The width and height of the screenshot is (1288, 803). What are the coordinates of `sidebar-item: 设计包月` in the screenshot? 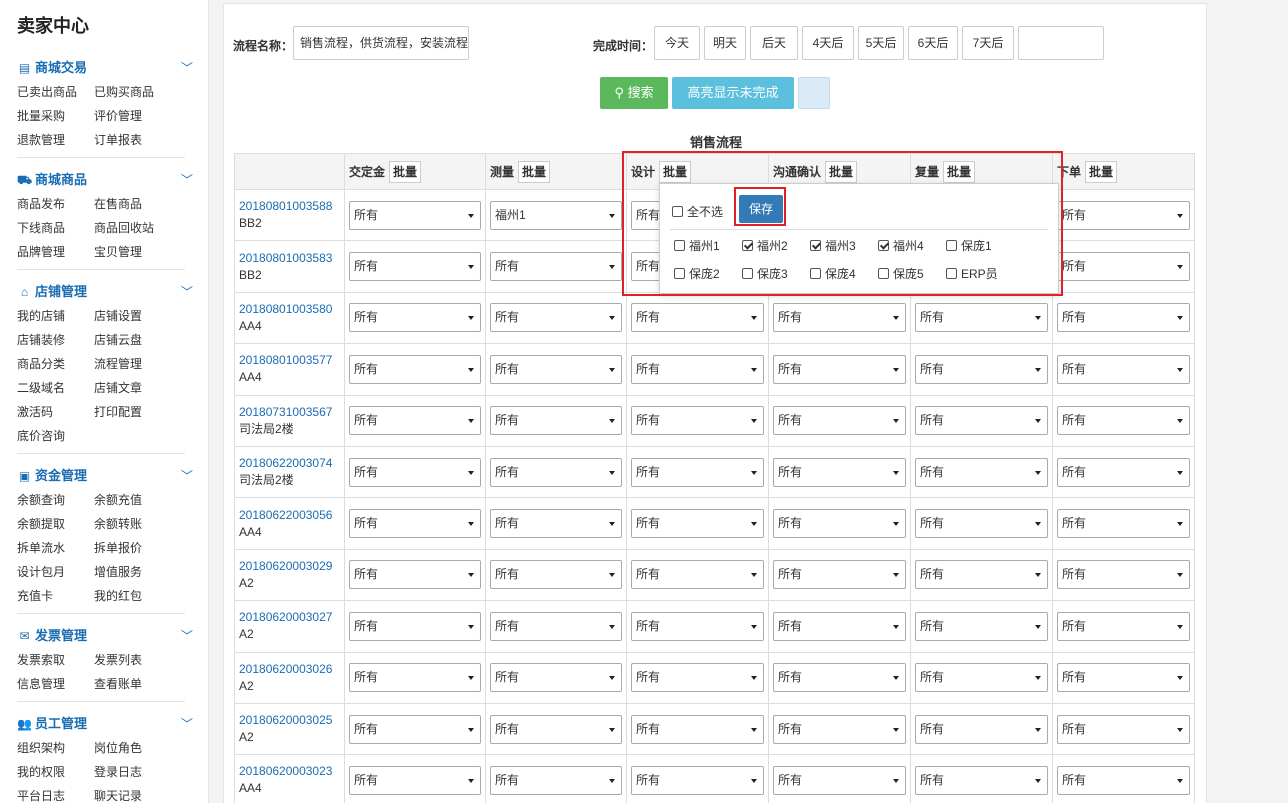 It's located at (55, 572).